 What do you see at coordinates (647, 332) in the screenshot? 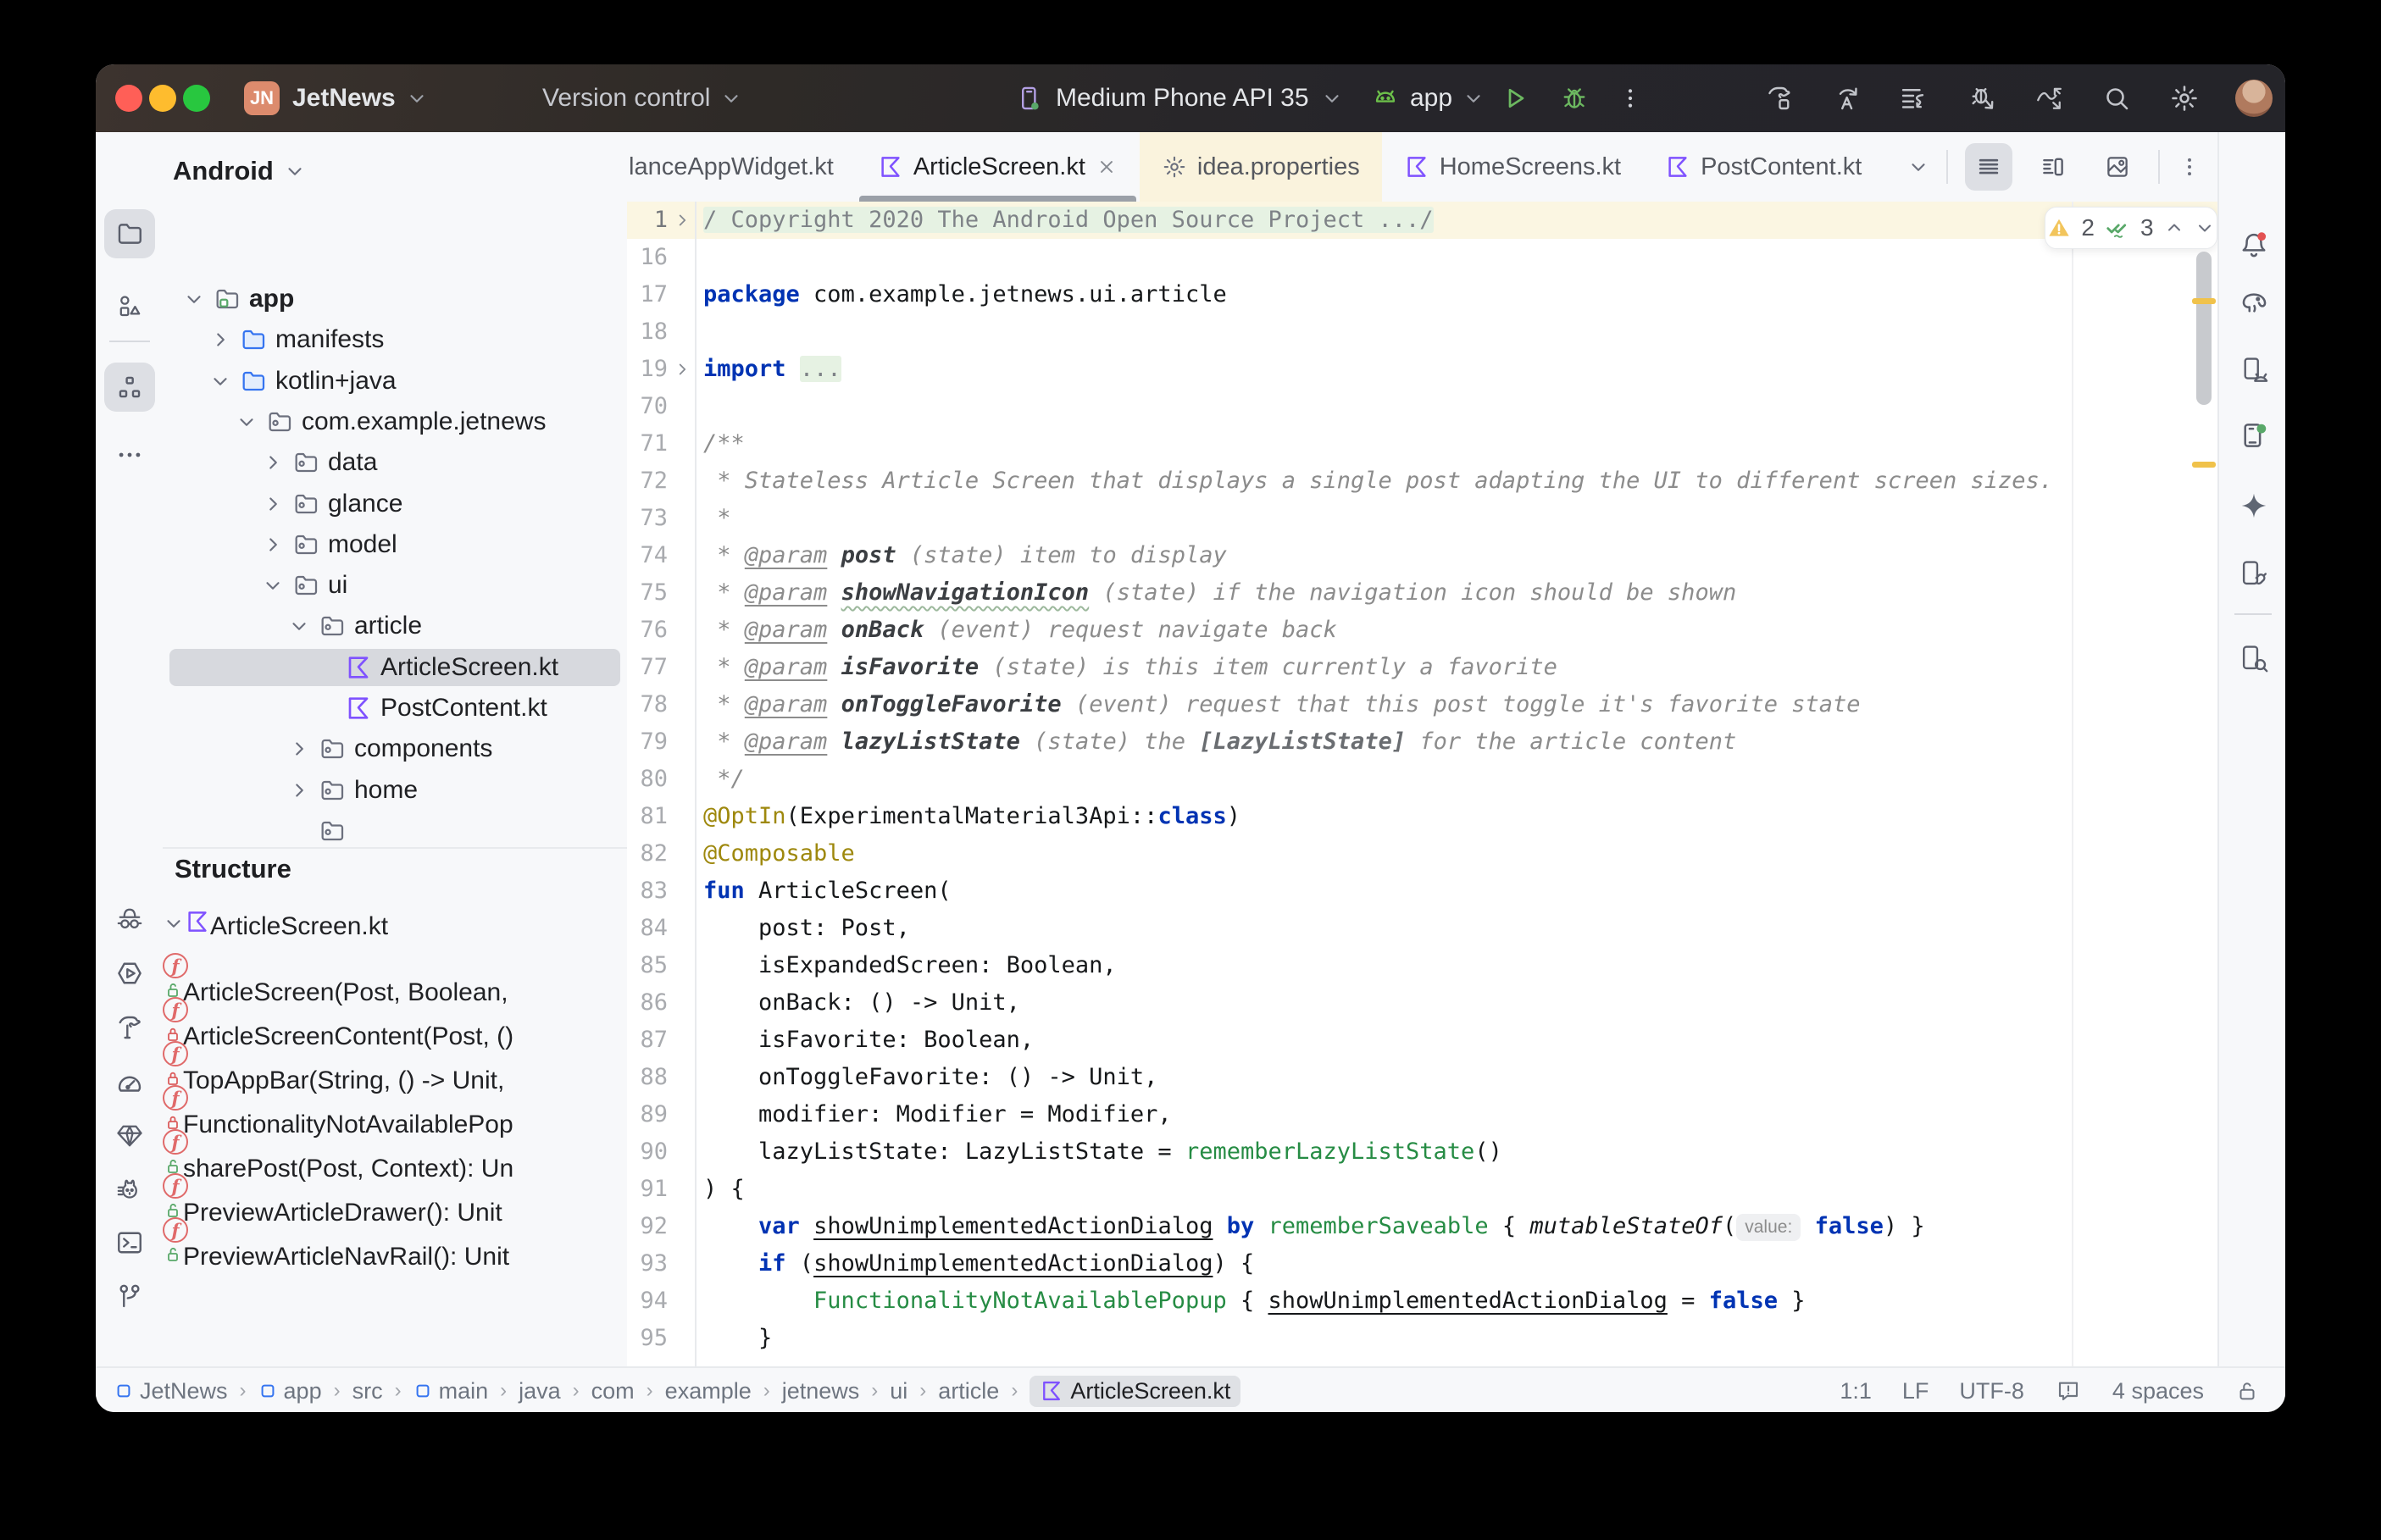
I see `line-number: 18` at bounding box center [647, 332].